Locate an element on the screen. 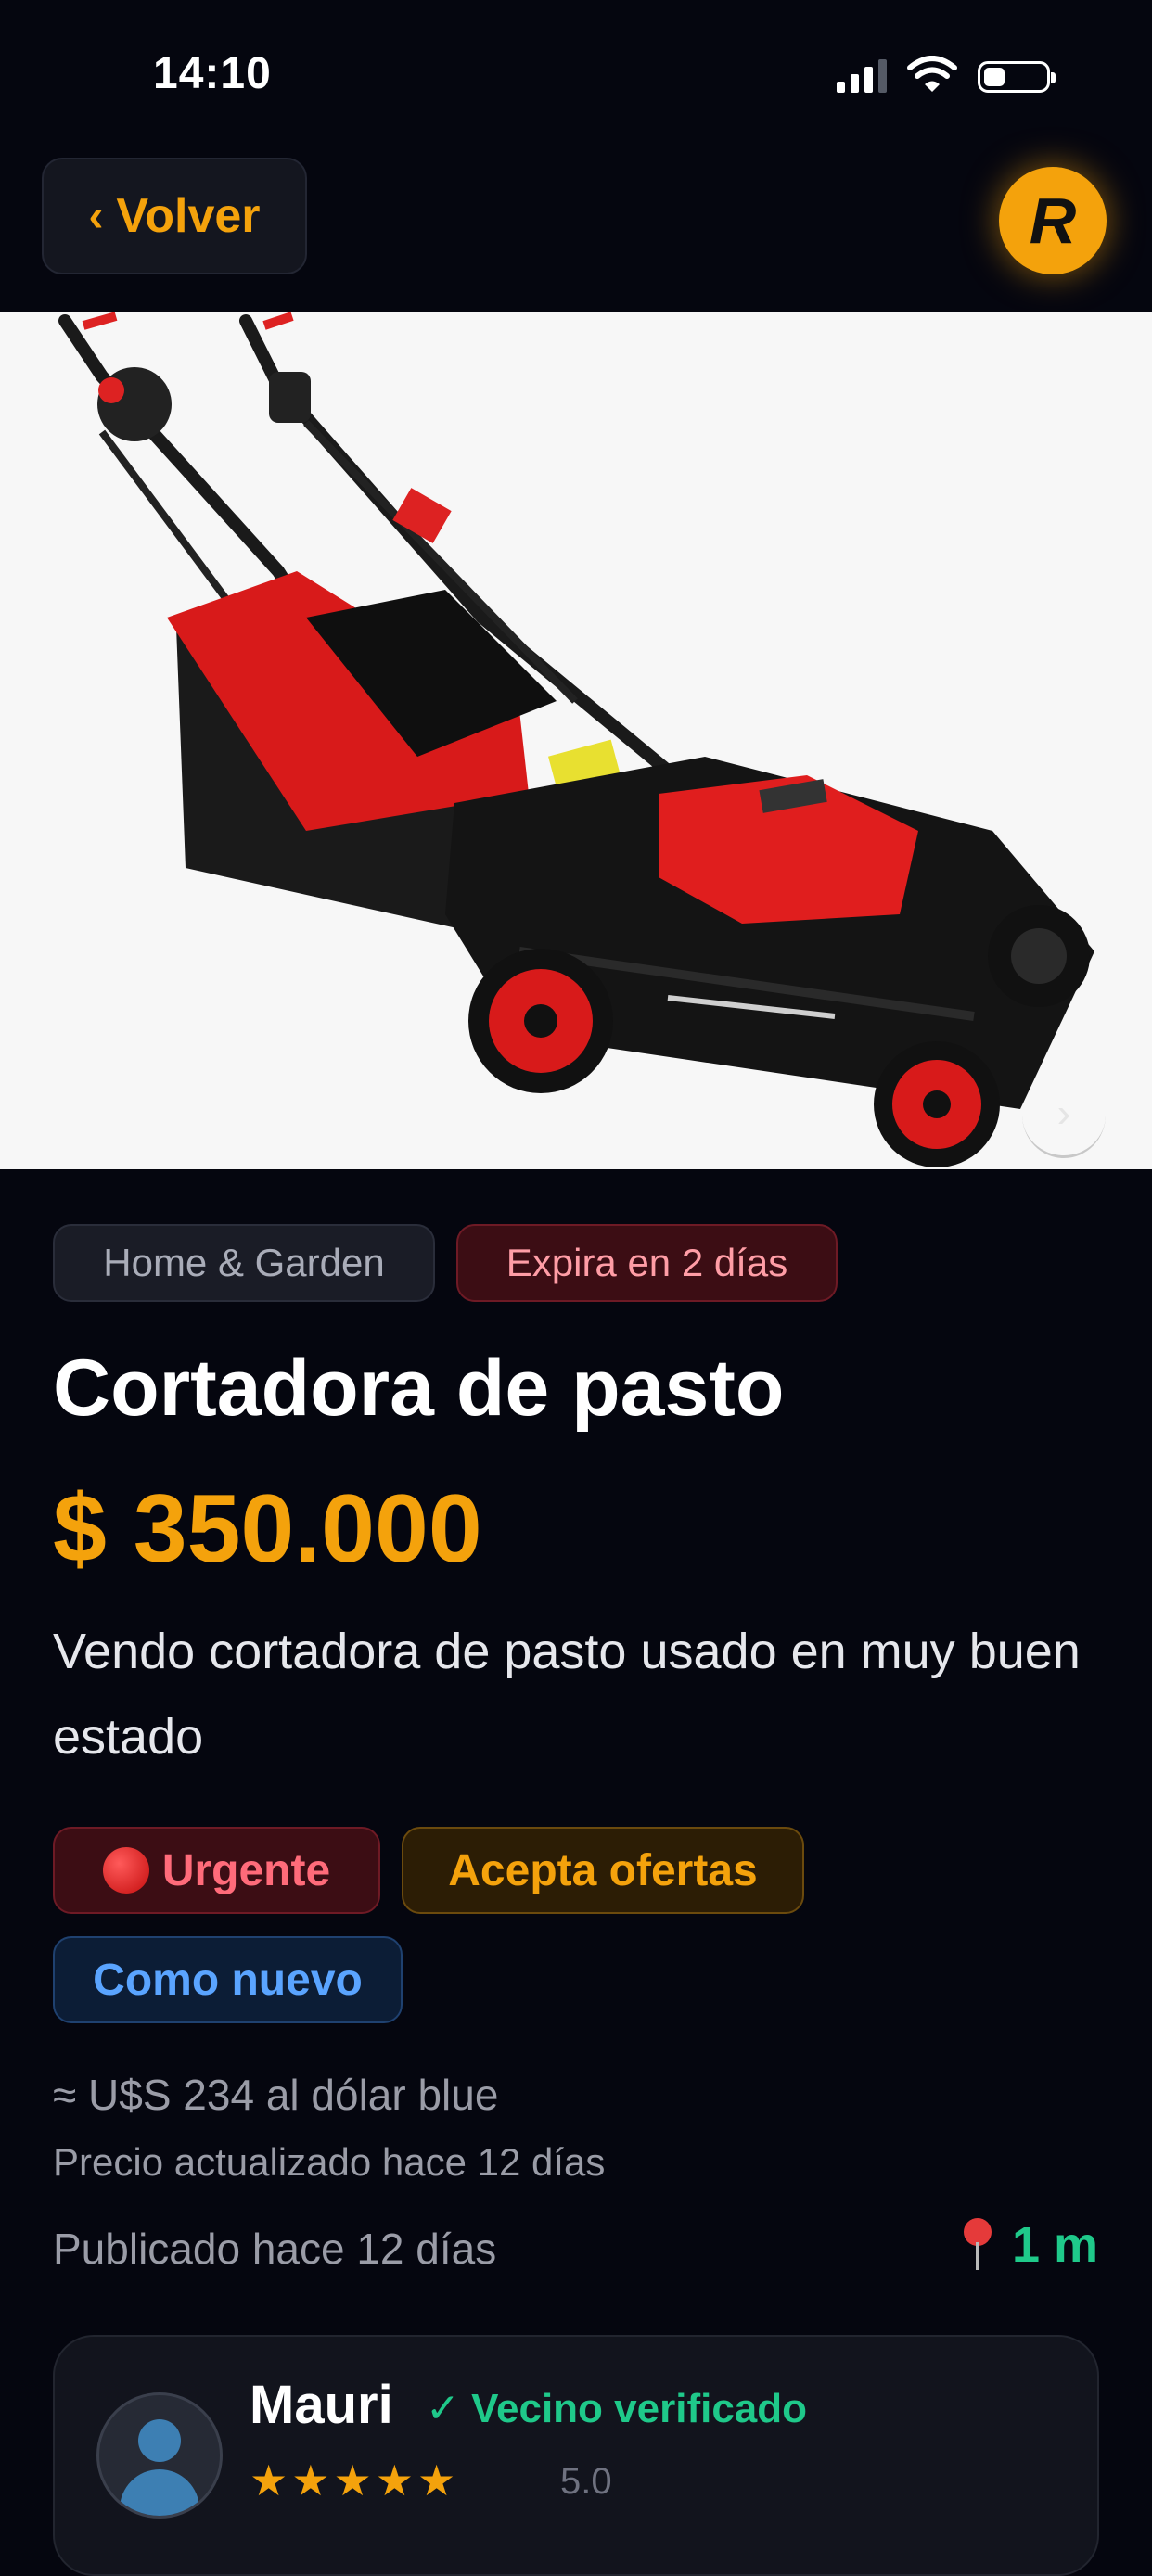 The width and height of the screenshot is (1152, 2576). urgent-badge: Urgente is located at coordinates (216, 1870).